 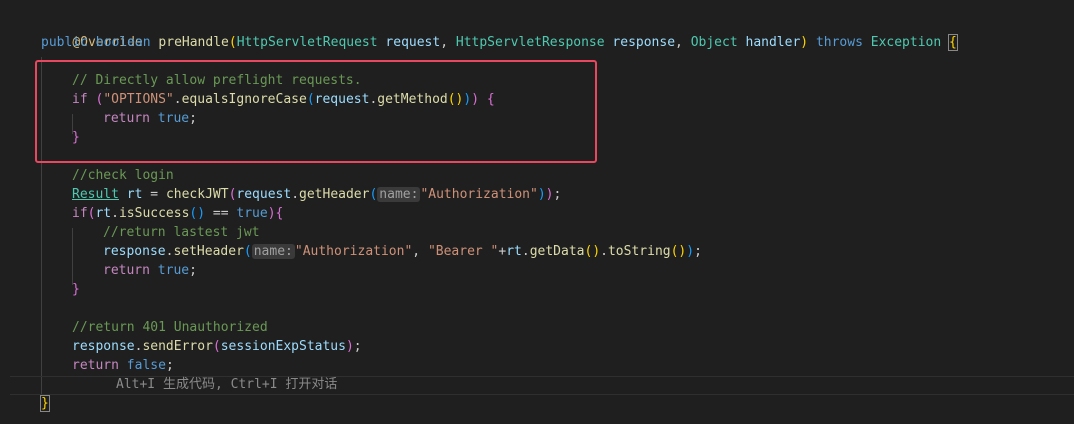 I want to click on method-call: getHeader, so click(x=334, y=194).